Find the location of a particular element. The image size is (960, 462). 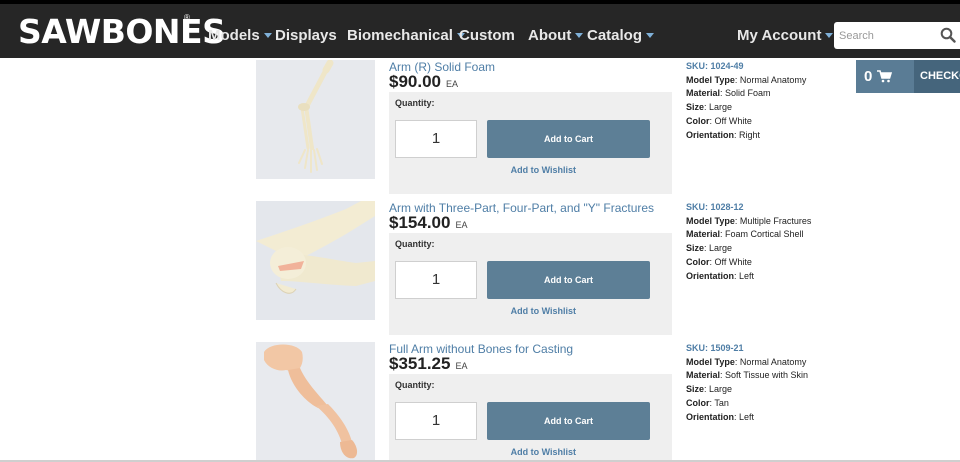

search-box is located at coordinates (897, 35).